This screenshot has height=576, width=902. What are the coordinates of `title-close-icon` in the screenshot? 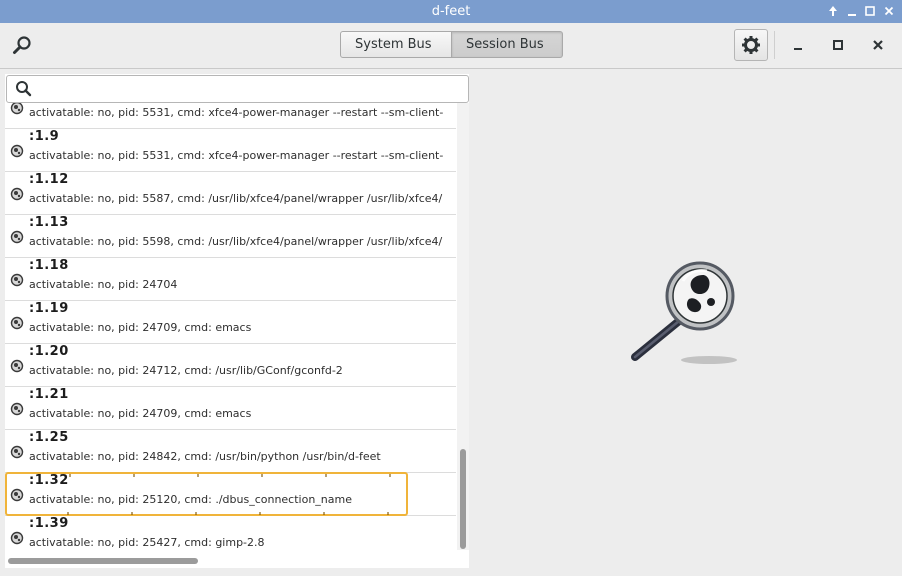 It's located at (889, 11).